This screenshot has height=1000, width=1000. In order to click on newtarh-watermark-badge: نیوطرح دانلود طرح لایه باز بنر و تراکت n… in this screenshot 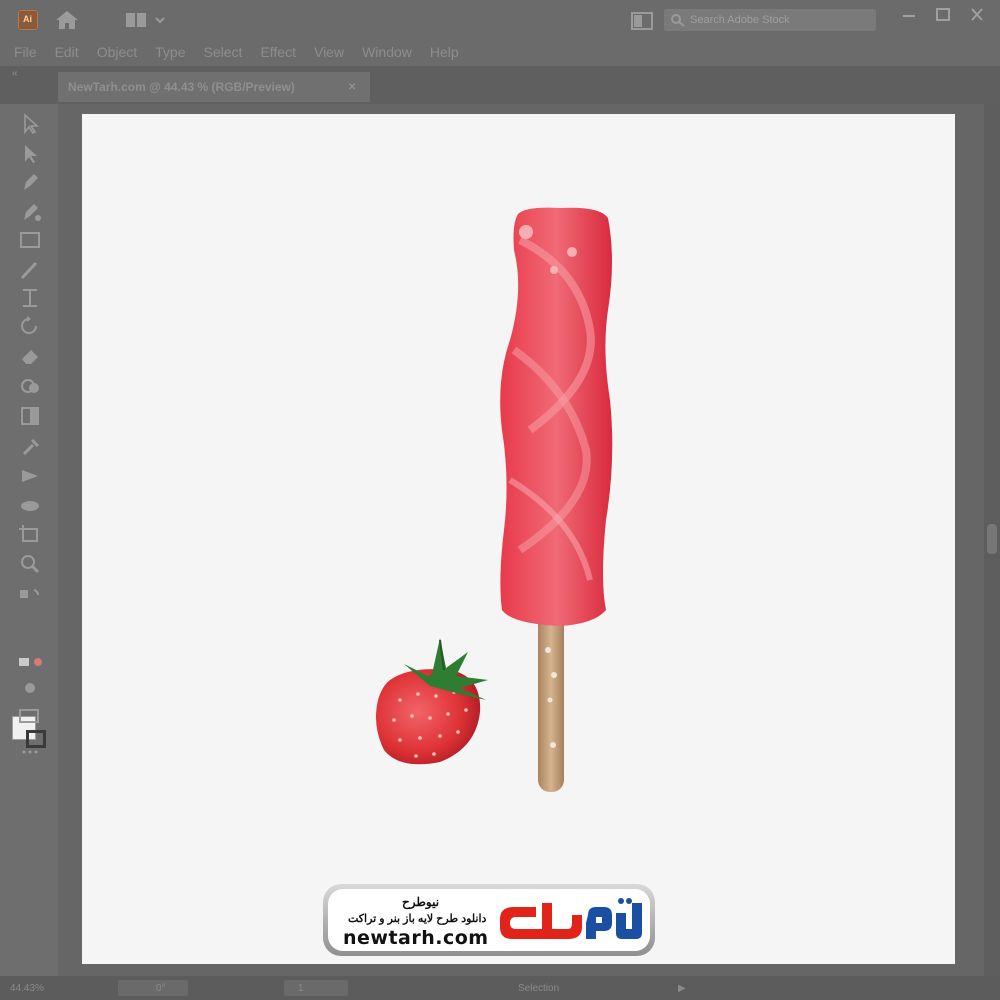, I will do `click(489, 920)`.